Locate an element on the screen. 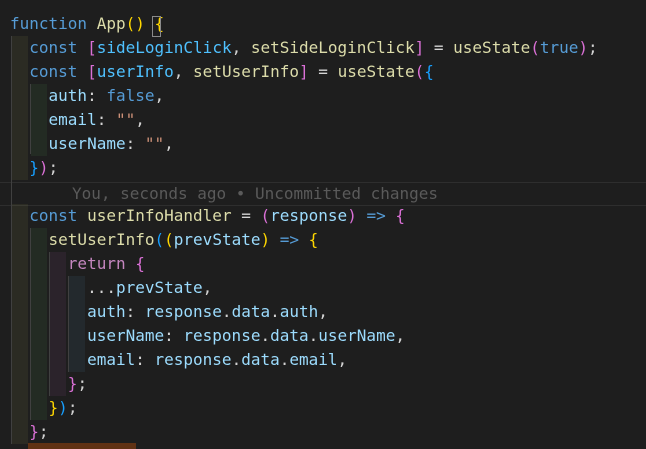 This screenshot has width=646, height=449. code-line: ...prevState, is located at coordinates (111, 288).